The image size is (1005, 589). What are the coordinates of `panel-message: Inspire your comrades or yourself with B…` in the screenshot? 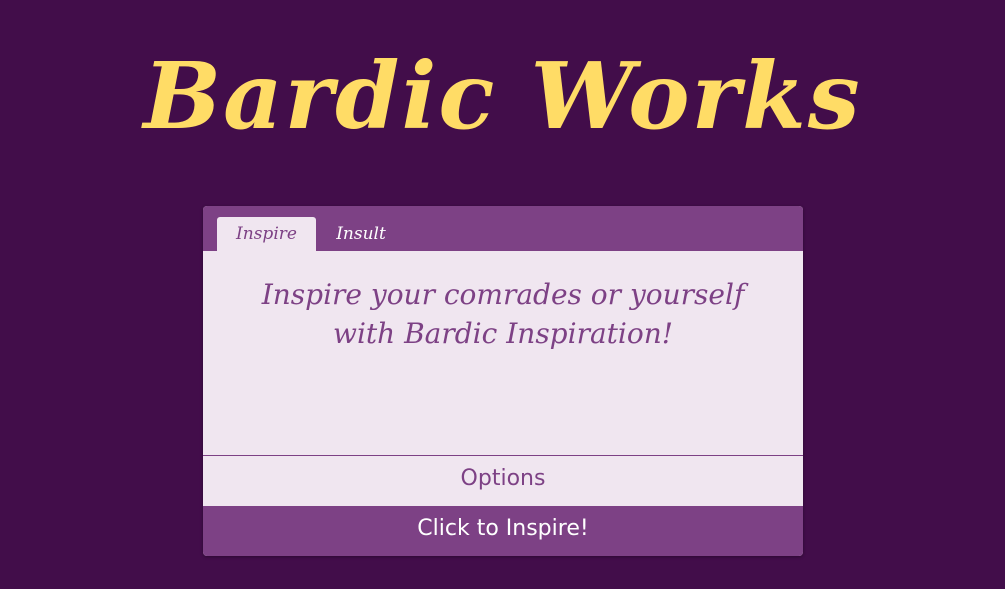 It's located at (503, 314).